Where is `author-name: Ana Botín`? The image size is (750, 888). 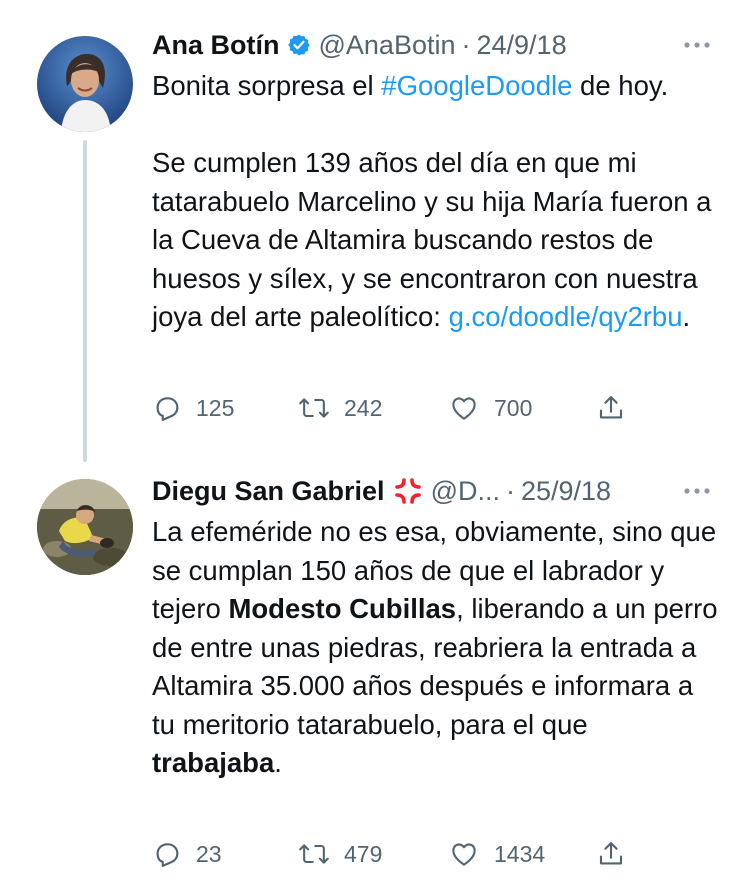 author-name: Ana Botín is located at coordinates (216, 45).